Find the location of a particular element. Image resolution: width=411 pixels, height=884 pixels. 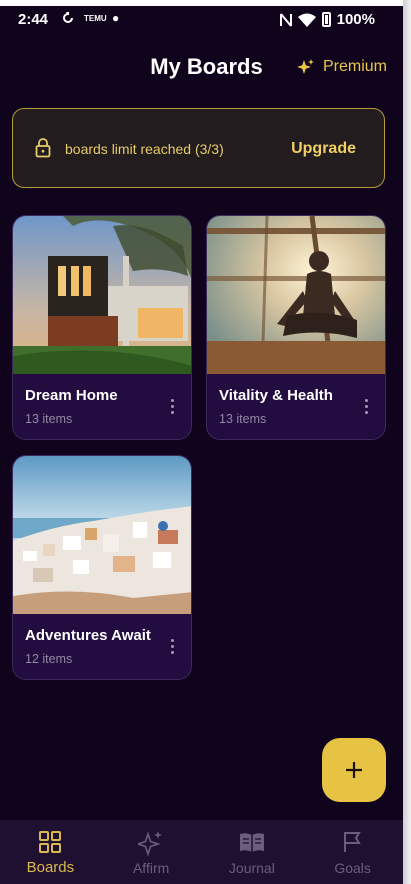

grid-icon is located at coordinates (50, 842).